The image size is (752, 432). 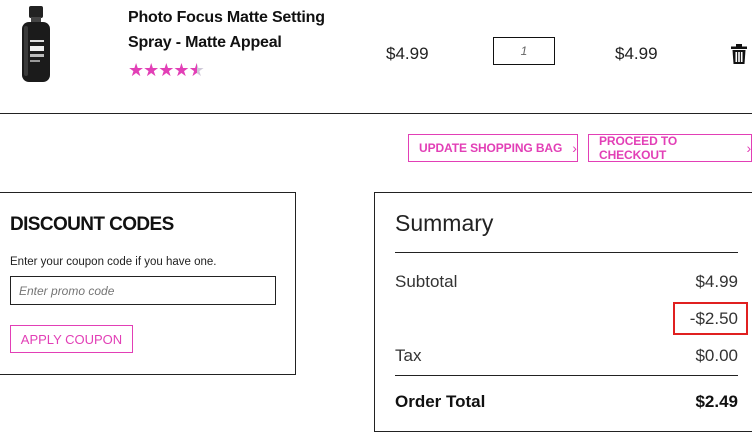 What do you see at coordinates (638, 148) in the screenshot?
I see `checkout-label: PROCEED TO CHECKOUT` at bounding box center [638, 148].